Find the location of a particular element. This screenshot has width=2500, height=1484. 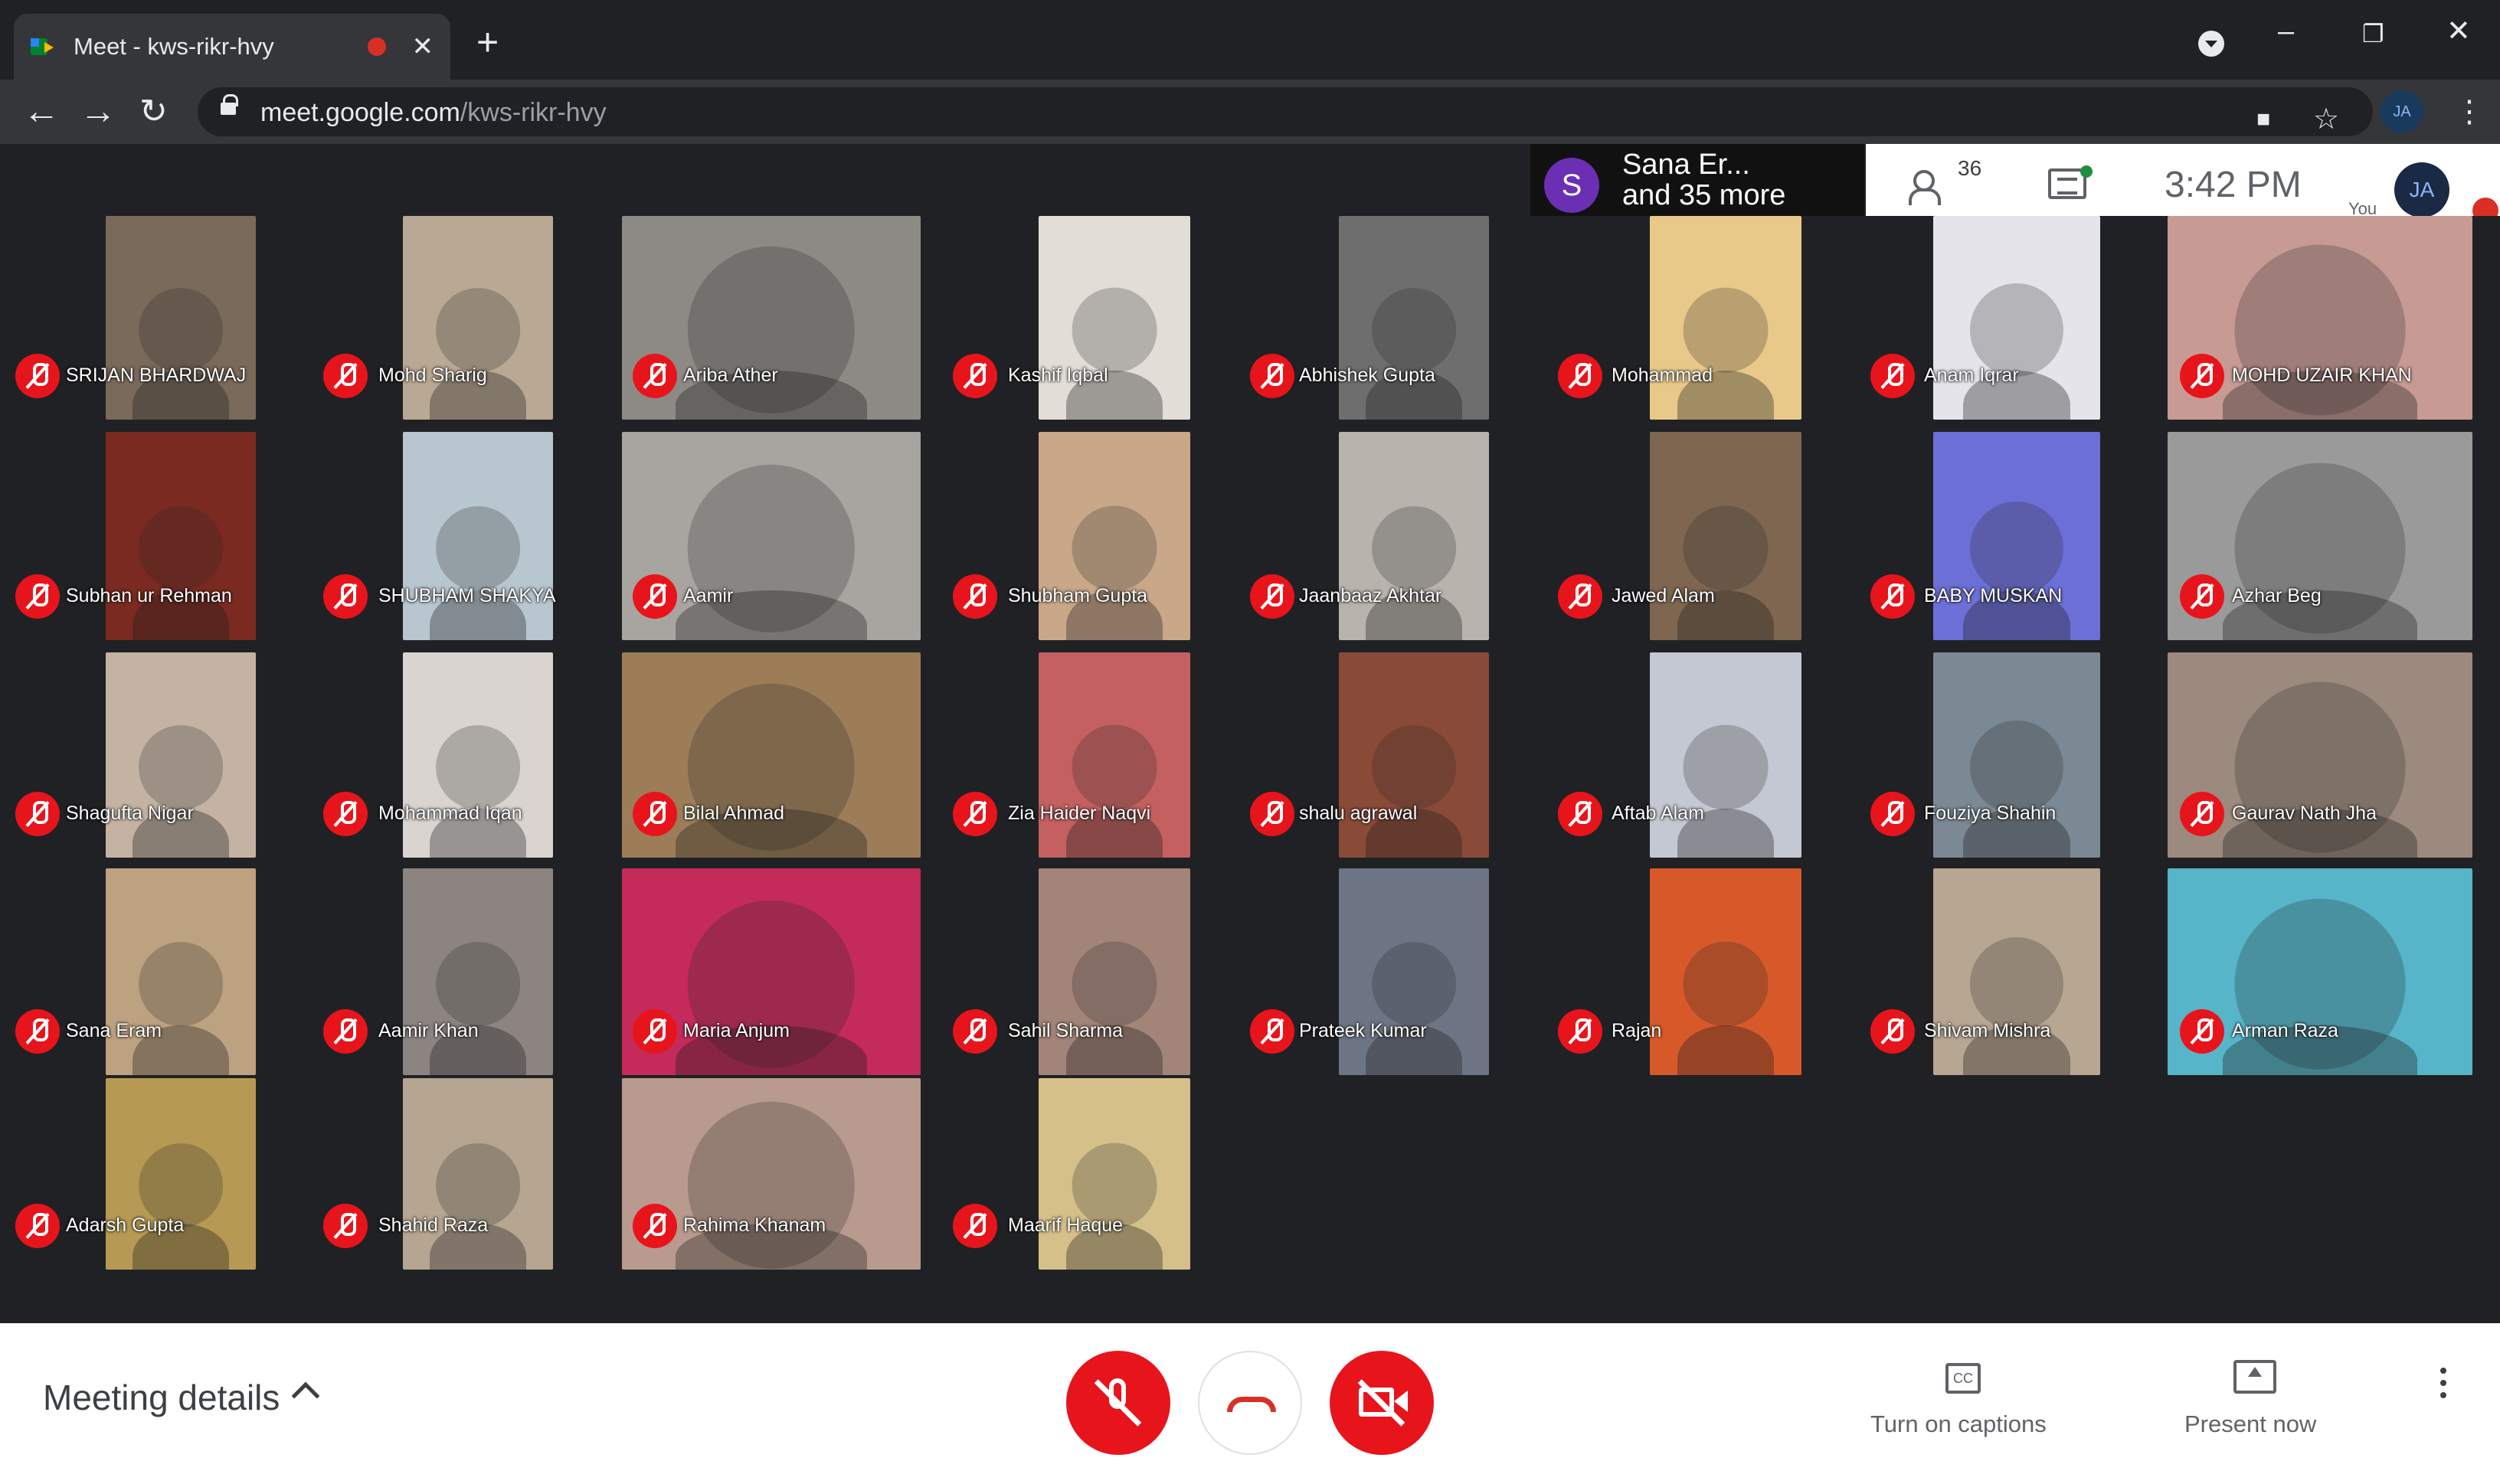

back-icon: ← is located at coordinates (42, 111).